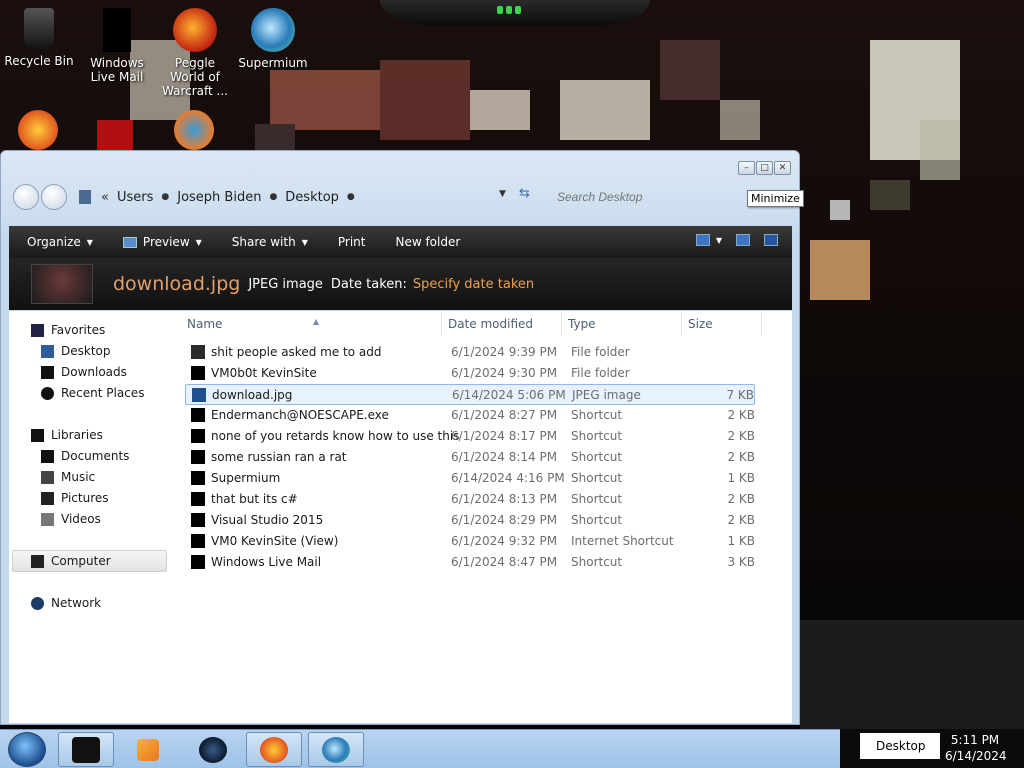 The image size is (1024, 768). What do you see at coordinates (71, 519) in the screenshot?
I see `nav-videos: Videos` at bounding box center [71, 519].